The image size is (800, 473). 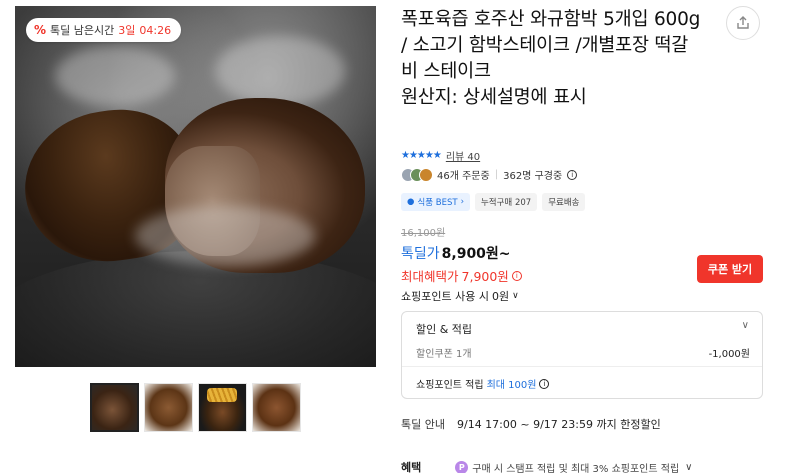 I want to click on tag-row: ● 식품 BEST › 누적구매 207 무료배송, so click(x=493, y=202).